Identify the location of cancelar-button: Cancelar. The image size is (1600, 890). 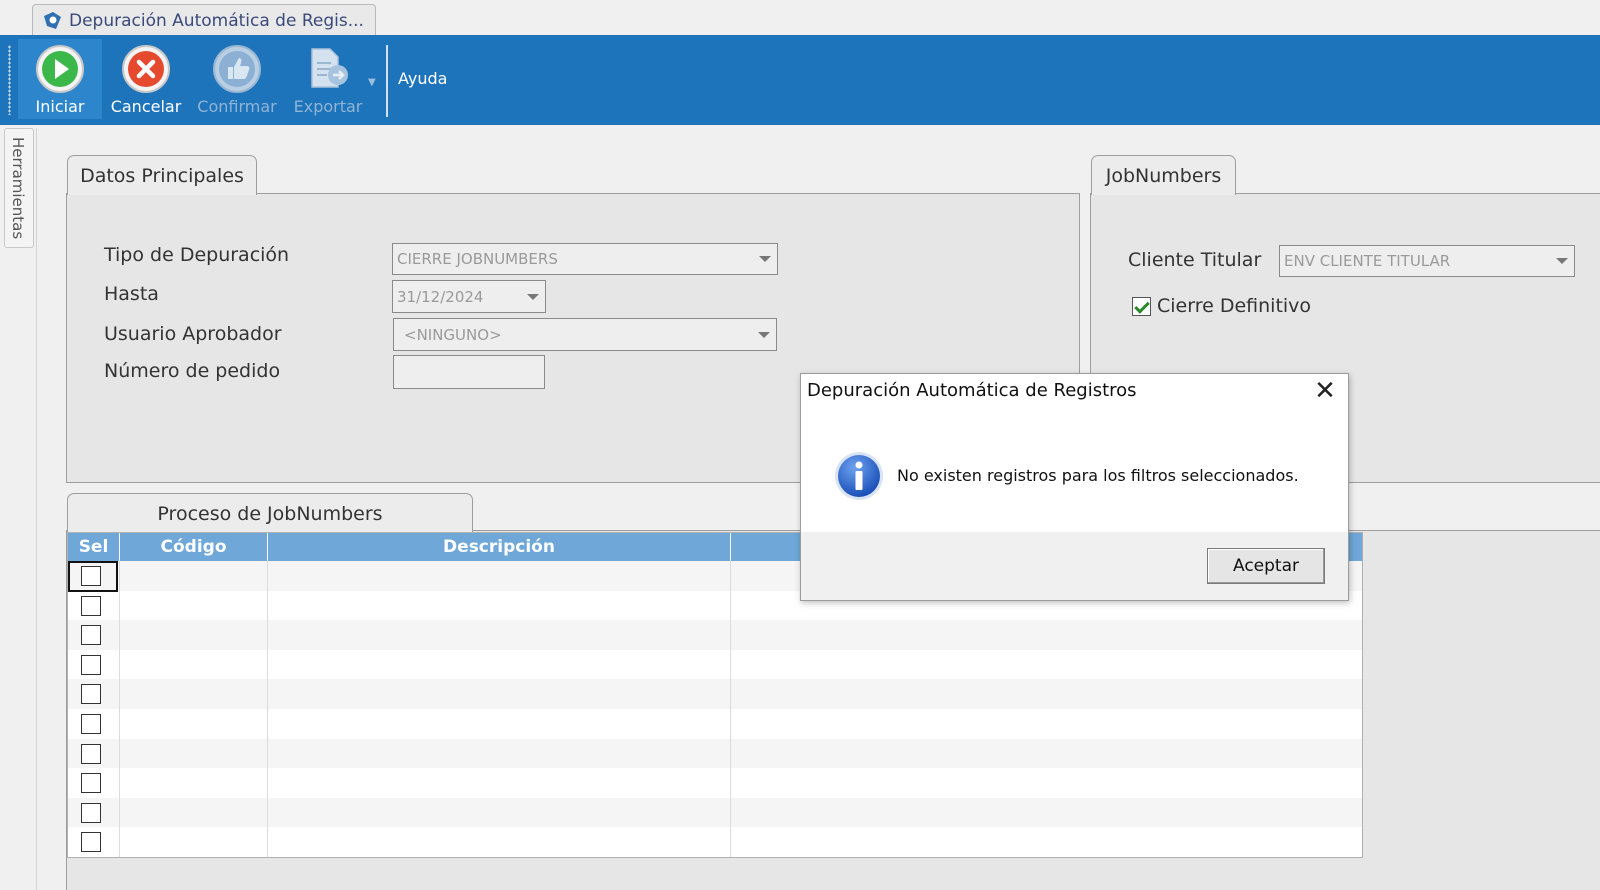
(146, 79).